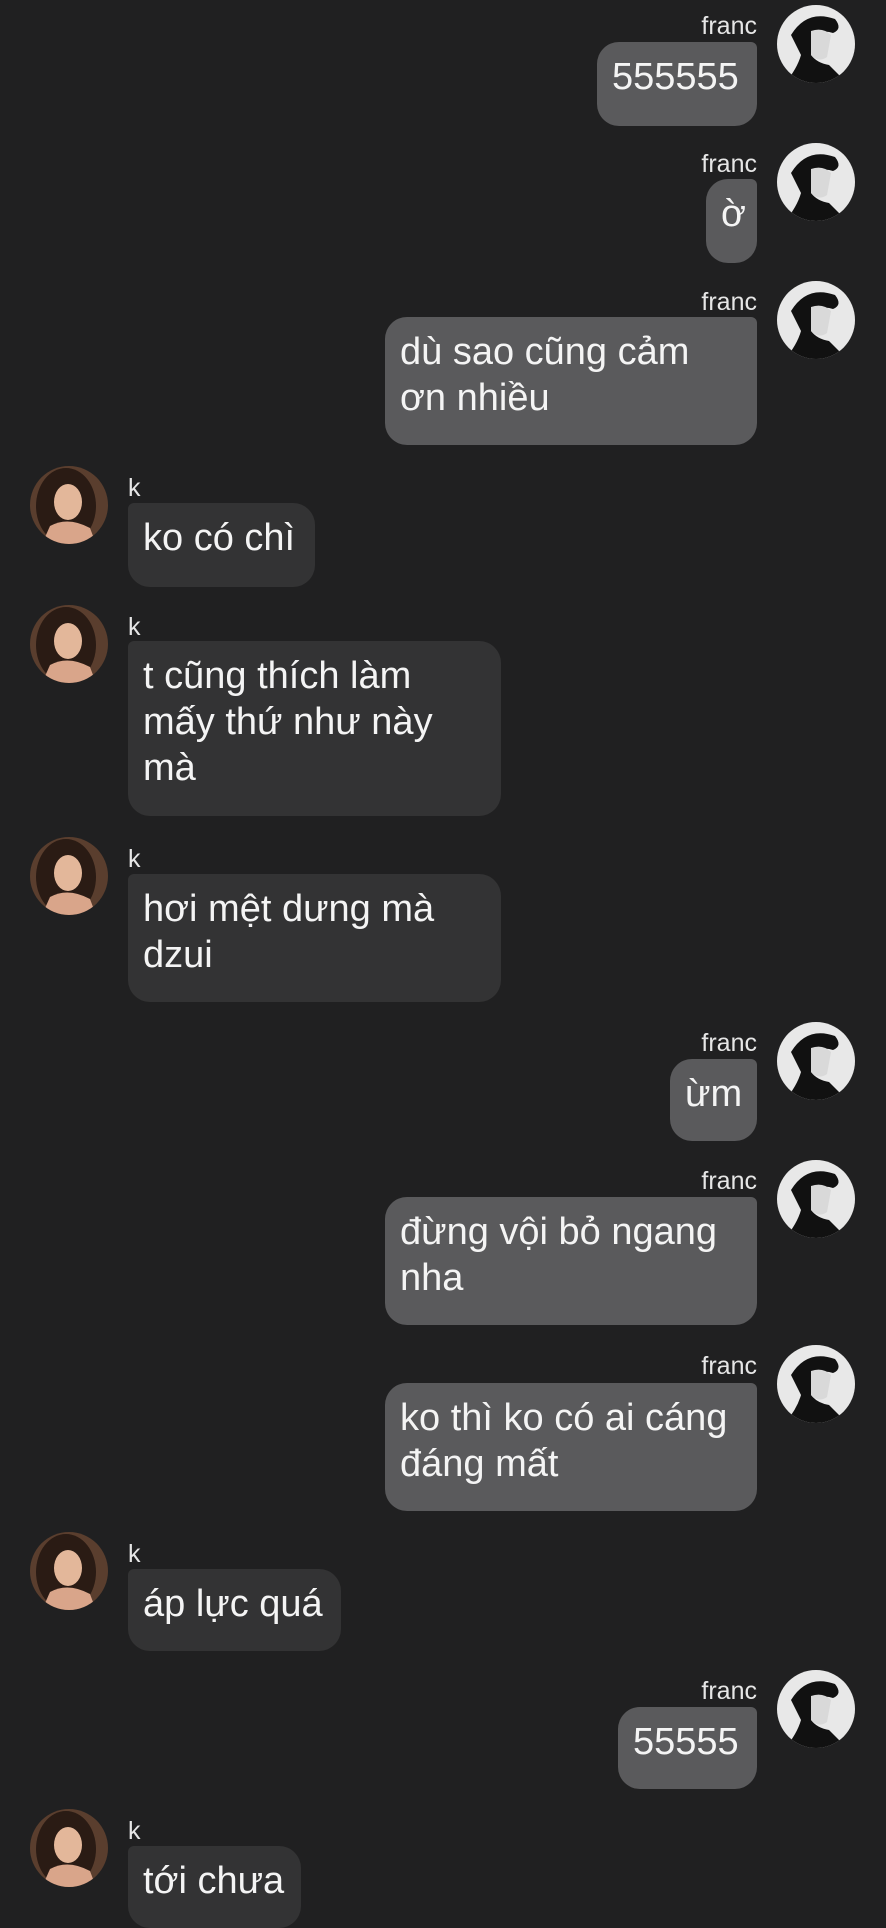 This screenshot has height=1928, width=886. What do you see at coordinates (713, 1100) in the screenshot?
I see `message-bubble: ừm` at bounding box center [713, 1100].